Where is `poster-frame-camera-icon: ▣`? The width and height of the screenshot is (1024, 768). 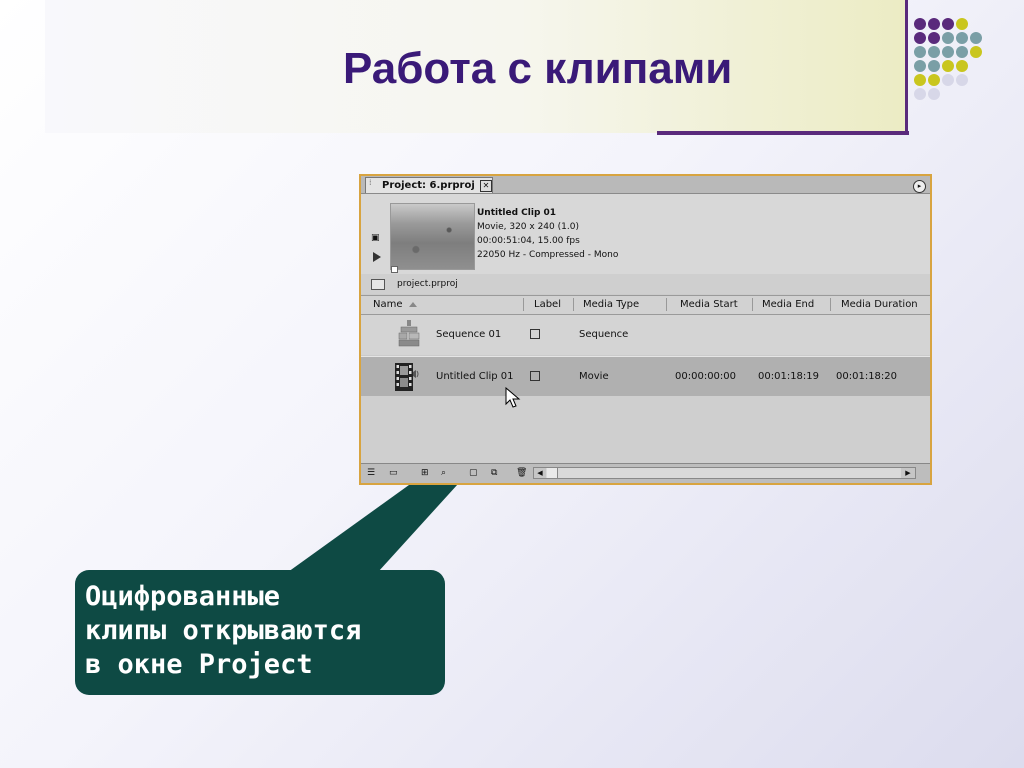
poster-frame-camera-icon: ▣ is located at coordinates (377, 238).